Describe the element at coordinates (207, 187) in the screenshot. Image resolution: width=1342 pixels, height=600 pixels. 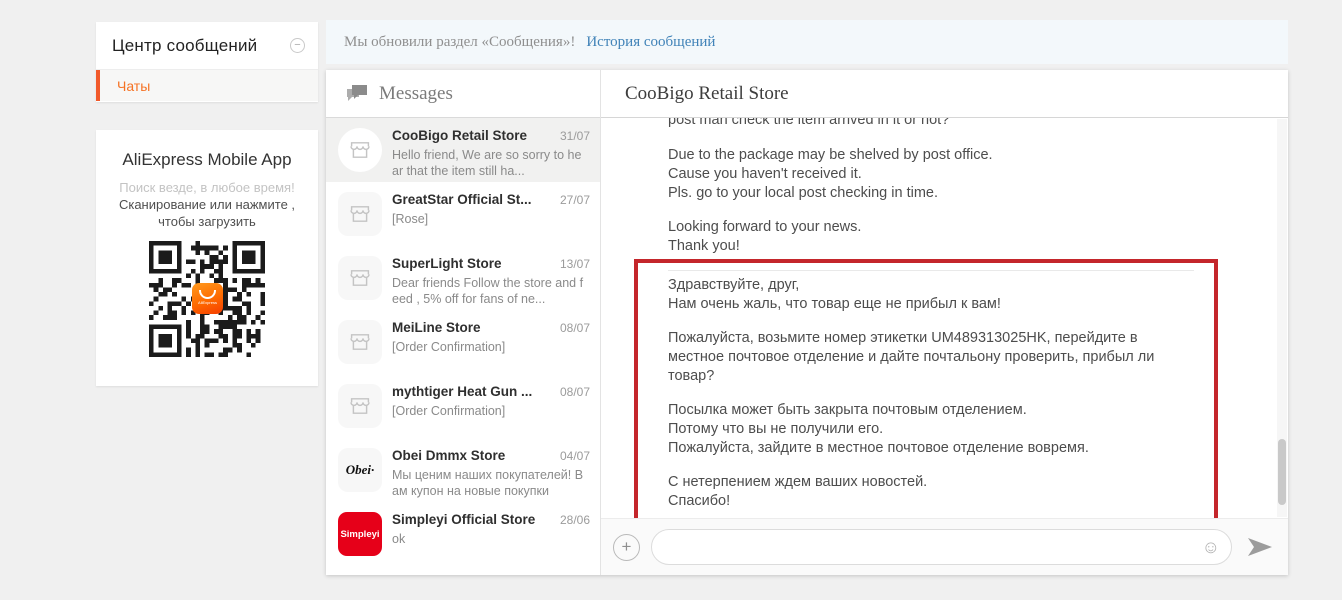
I see `mobile-app-subtitle: Поиск везде, в любое время!` at that location.